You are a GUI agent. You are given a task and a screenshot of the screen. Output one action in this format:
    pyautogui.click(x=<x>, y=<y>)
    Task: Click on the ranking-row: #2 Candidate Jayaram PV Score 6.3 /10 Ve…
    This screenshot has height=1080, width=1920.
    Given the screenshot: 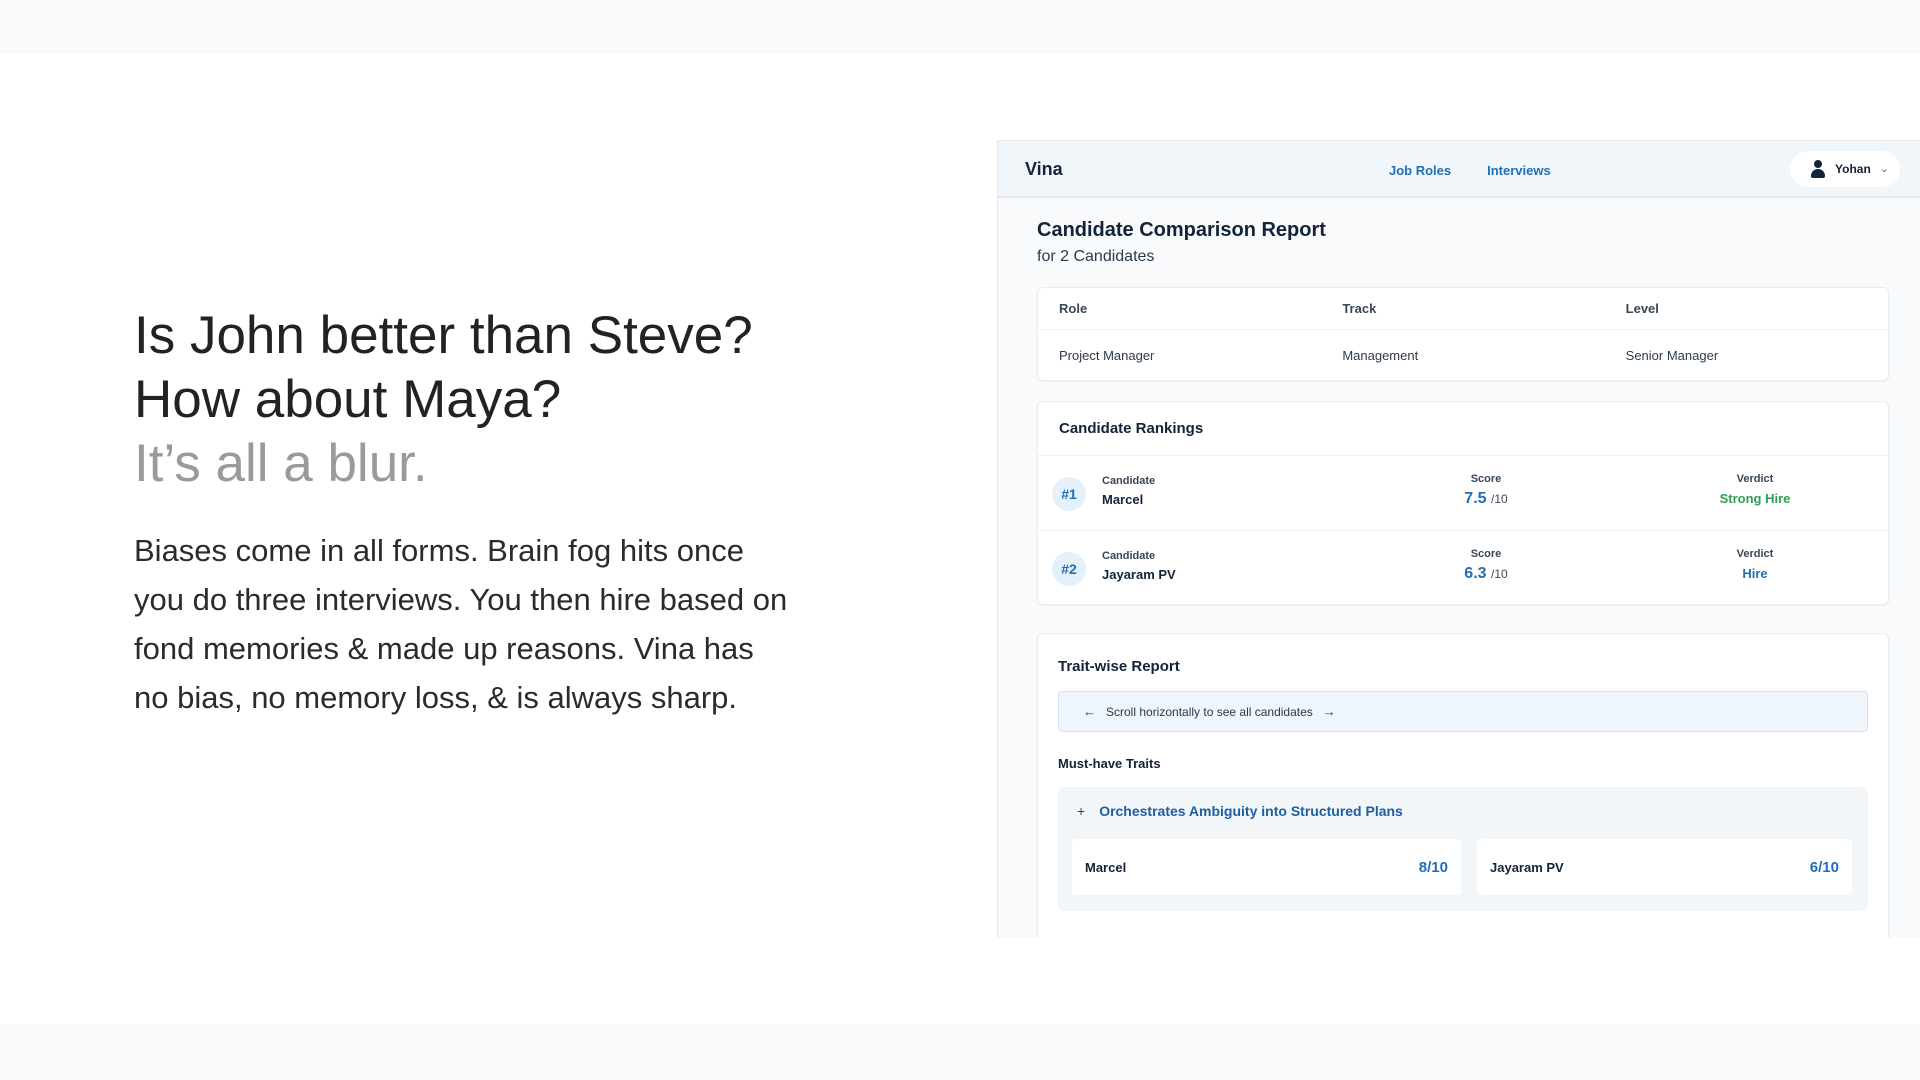 What is the action you would take?
    pyautogui.click(x=1463, y=568)
    